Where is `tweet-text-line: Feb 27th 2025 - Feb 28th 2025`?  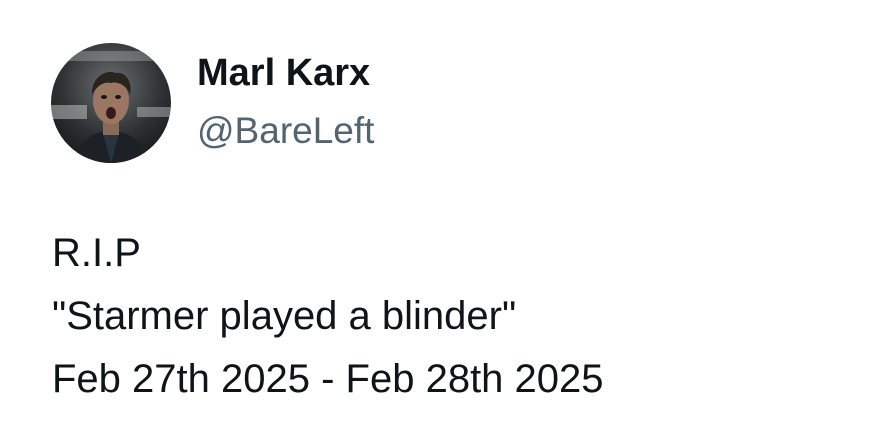
tweet-text-line: Feb 27th 2025 - Feb 28th 2025 is located at coordinates (328, 379).